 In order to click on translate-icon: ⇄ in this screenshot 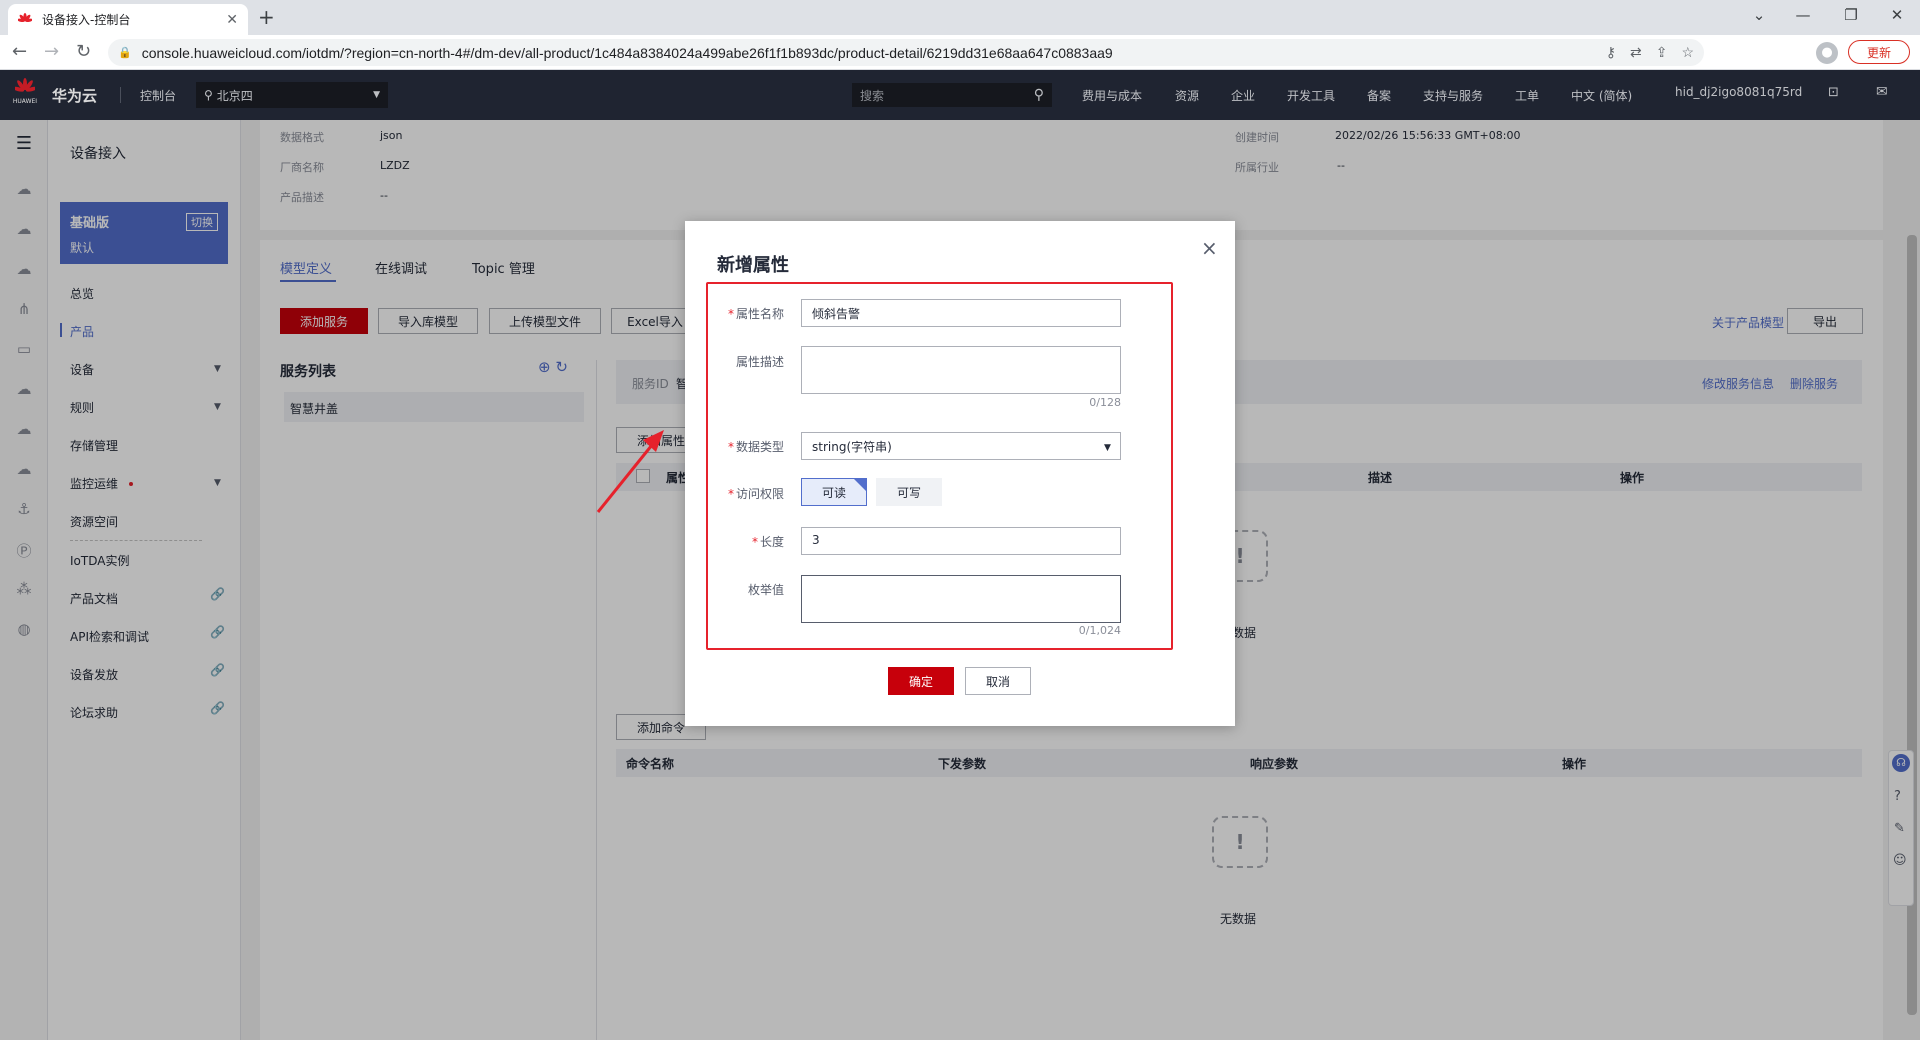, I will do `click(1636, 52)`.